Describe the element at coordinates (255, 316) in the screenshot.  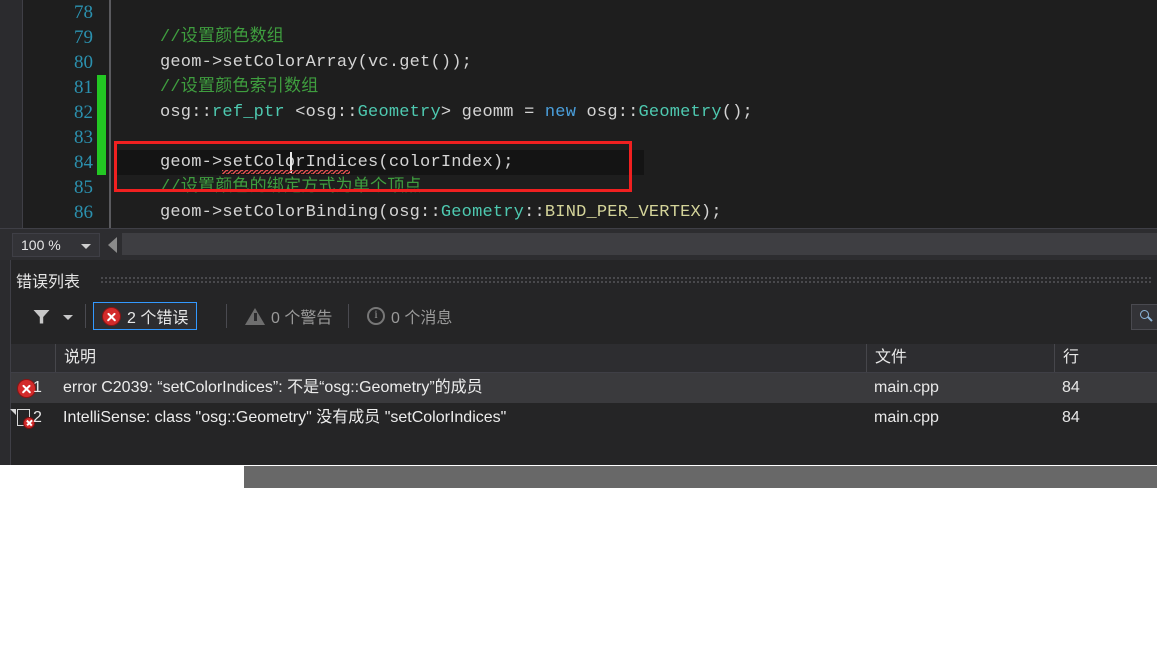
I see `warning-triangle-icon` at that location.